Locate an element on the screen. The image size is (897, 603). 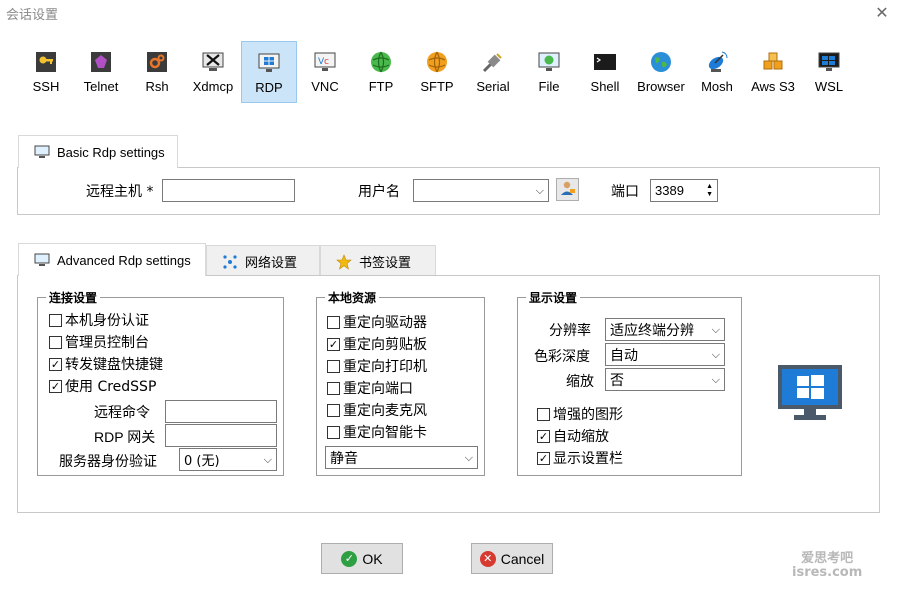
wsl-icon is located at coordinates (829, 62).